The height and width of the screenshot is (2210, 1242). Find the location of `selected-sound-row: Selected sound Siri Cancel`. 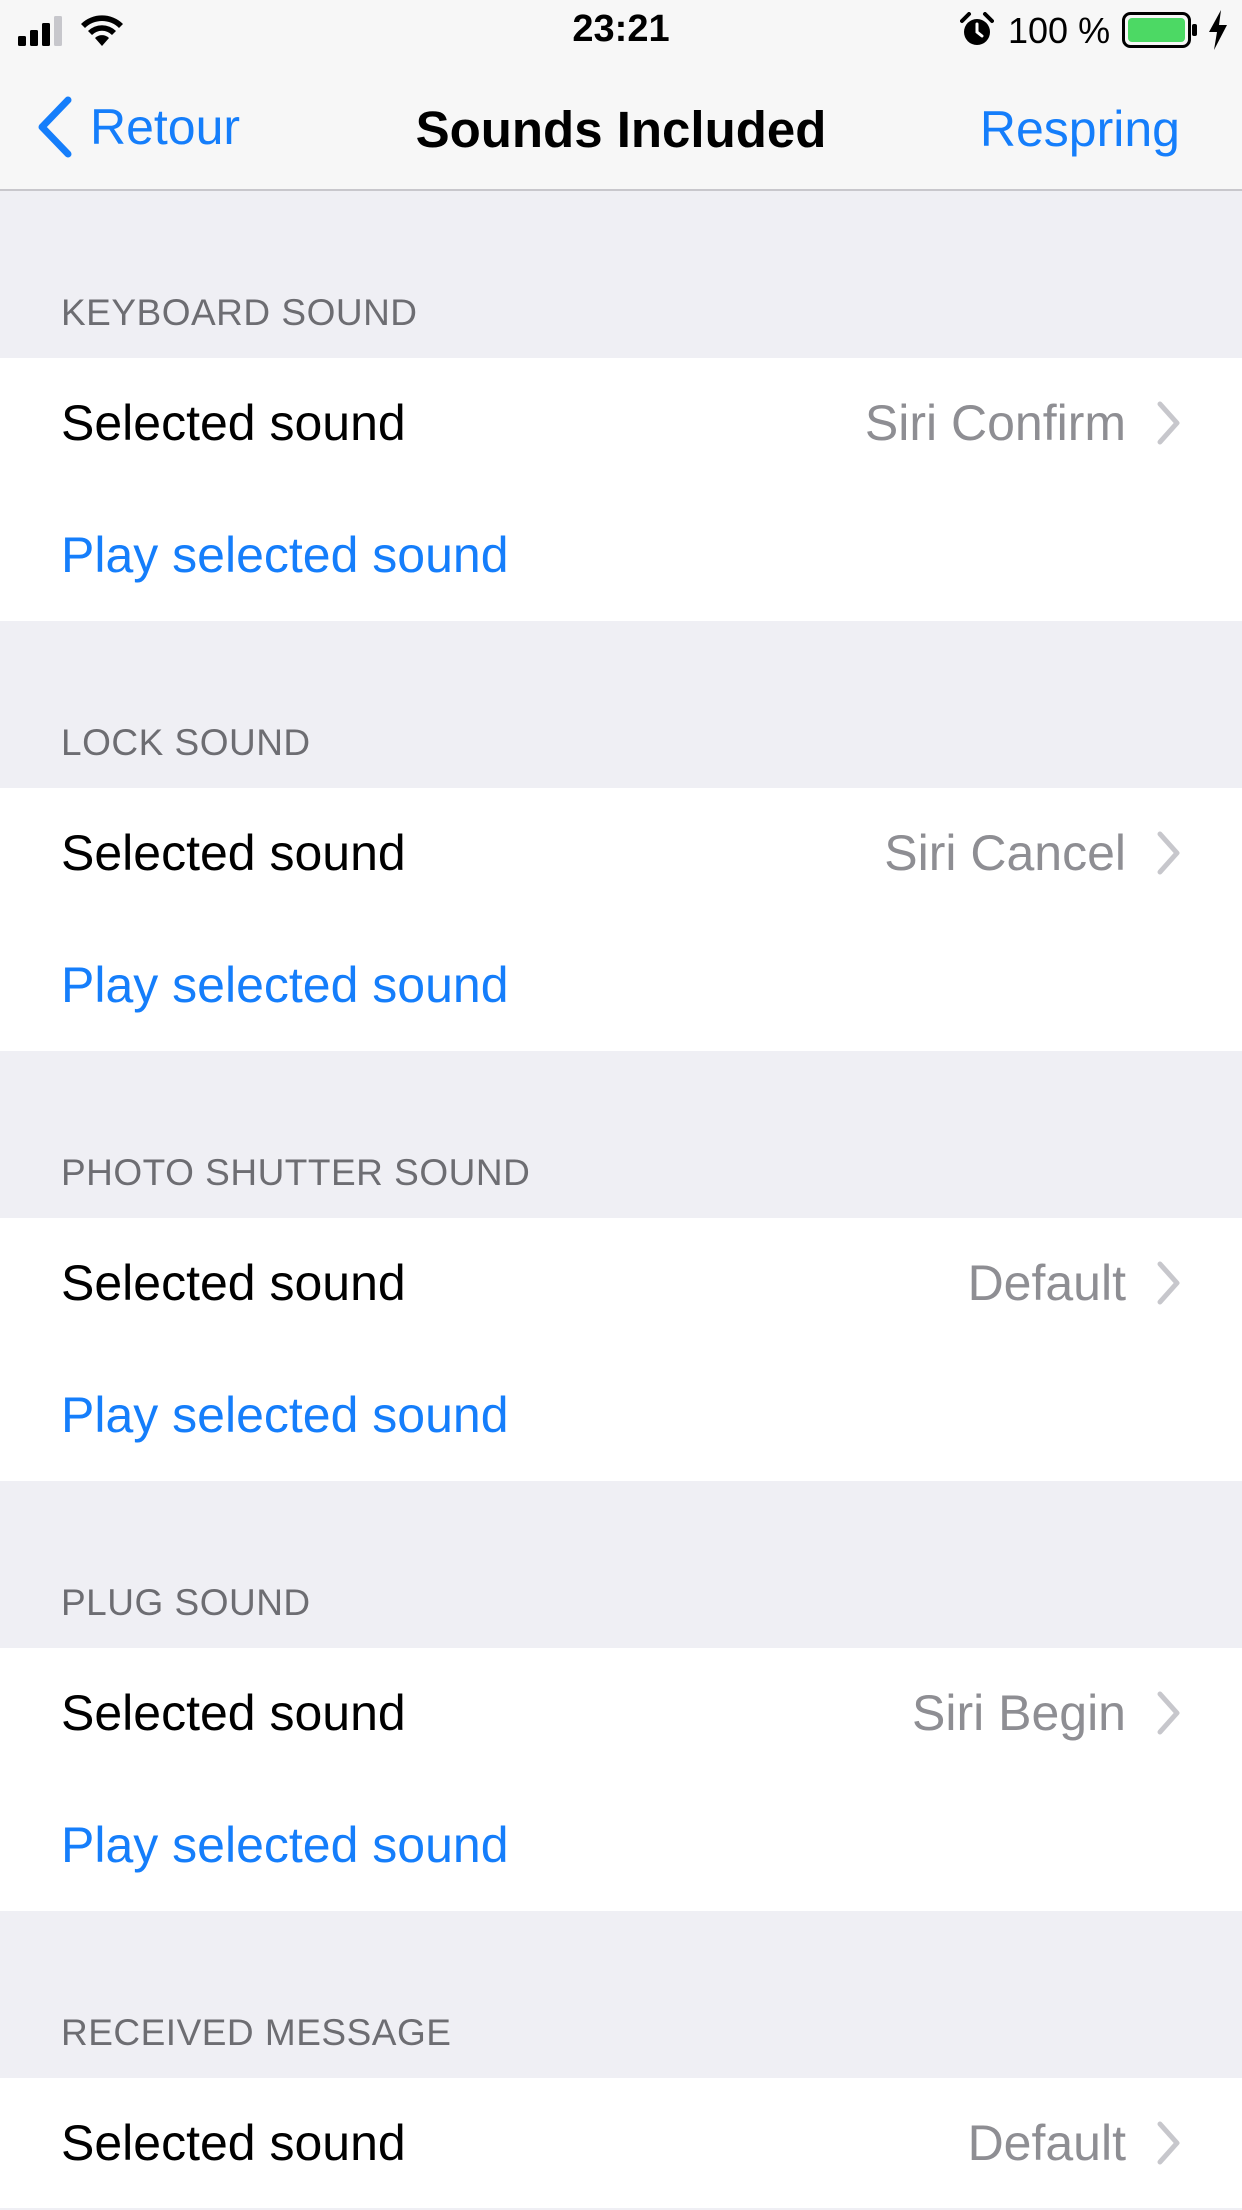

selected-sound-row: Selected sound Siri Cancel is located at coordinates (621, 854).